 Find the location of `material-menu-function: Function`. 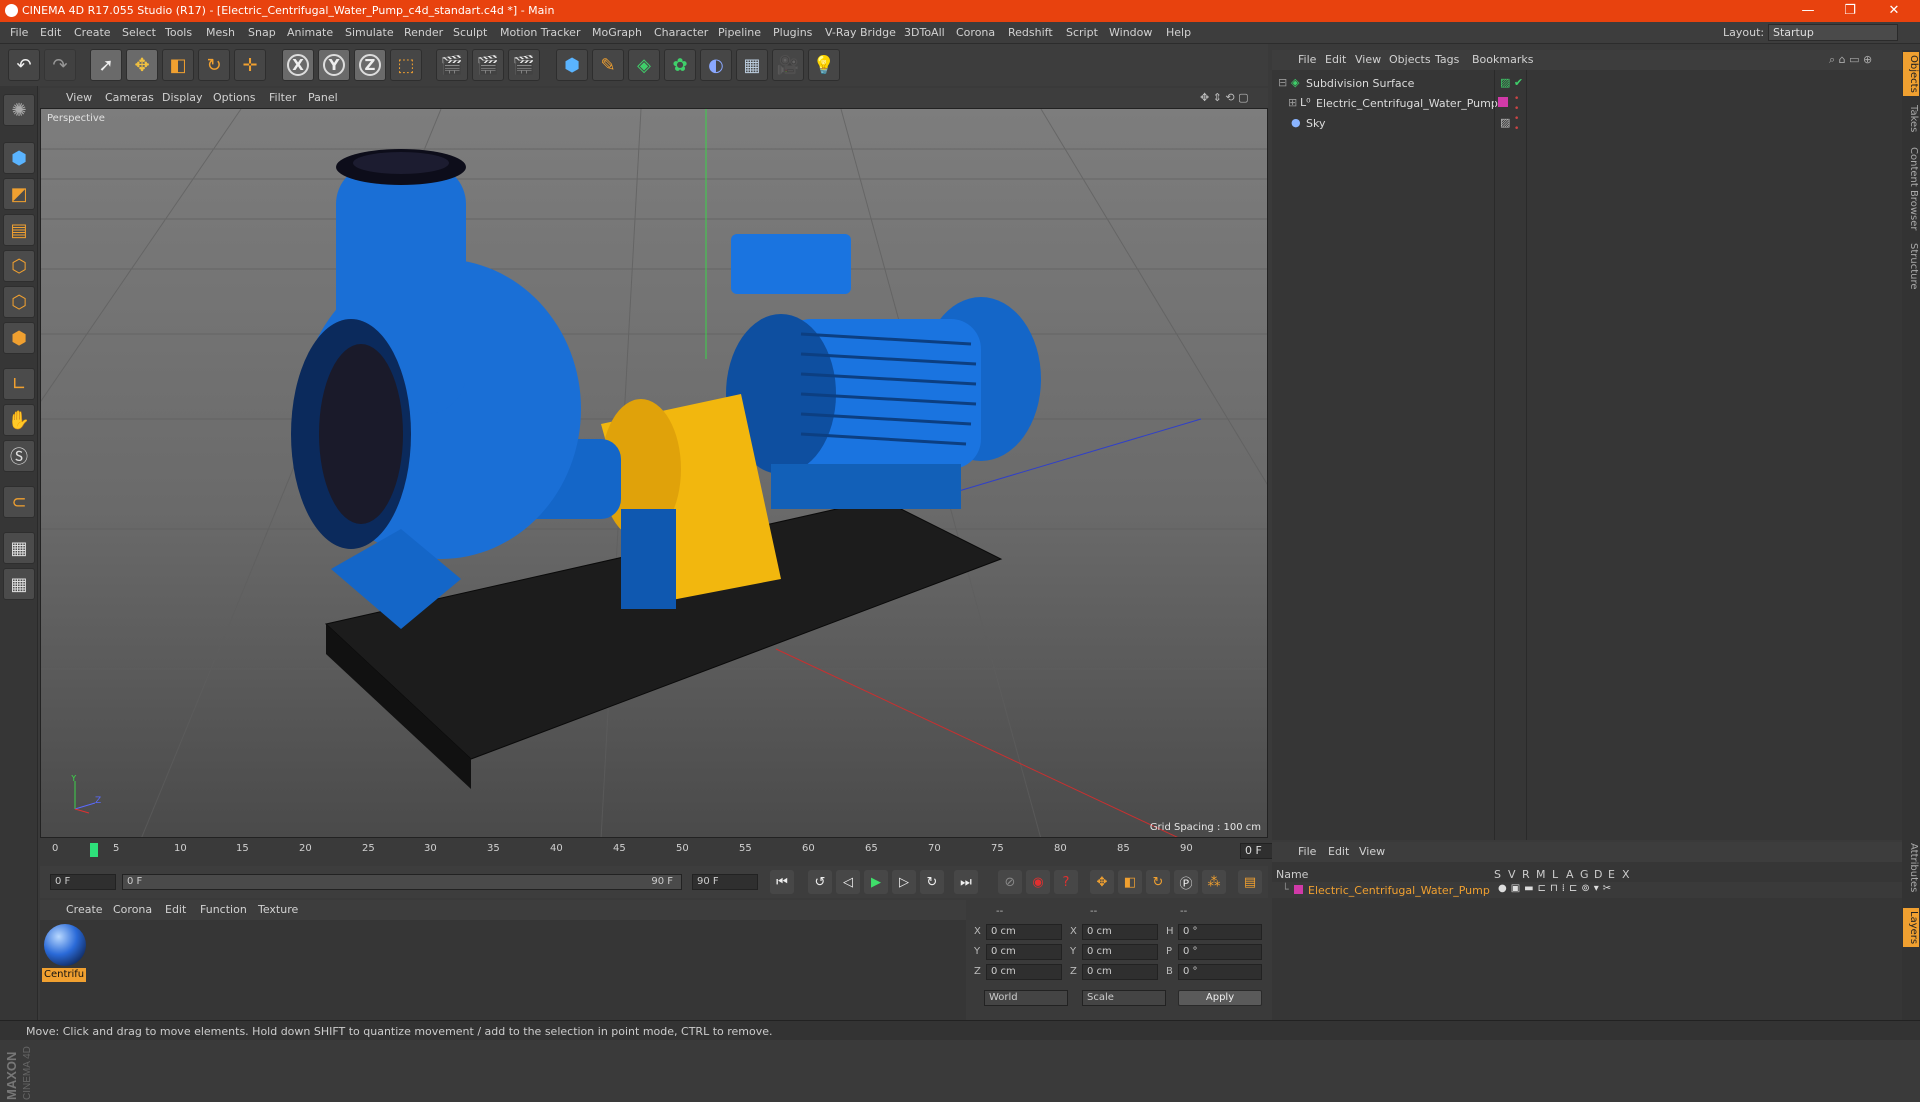

material-menu-function: Function is located at coordinates (223, 909).